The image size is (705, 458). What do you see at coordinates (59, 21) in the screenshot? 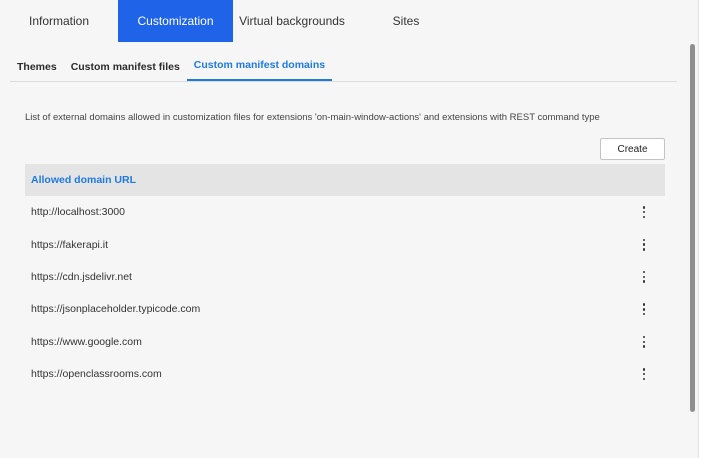
I see `tab-information: Information` at bounding box center [59, 21].